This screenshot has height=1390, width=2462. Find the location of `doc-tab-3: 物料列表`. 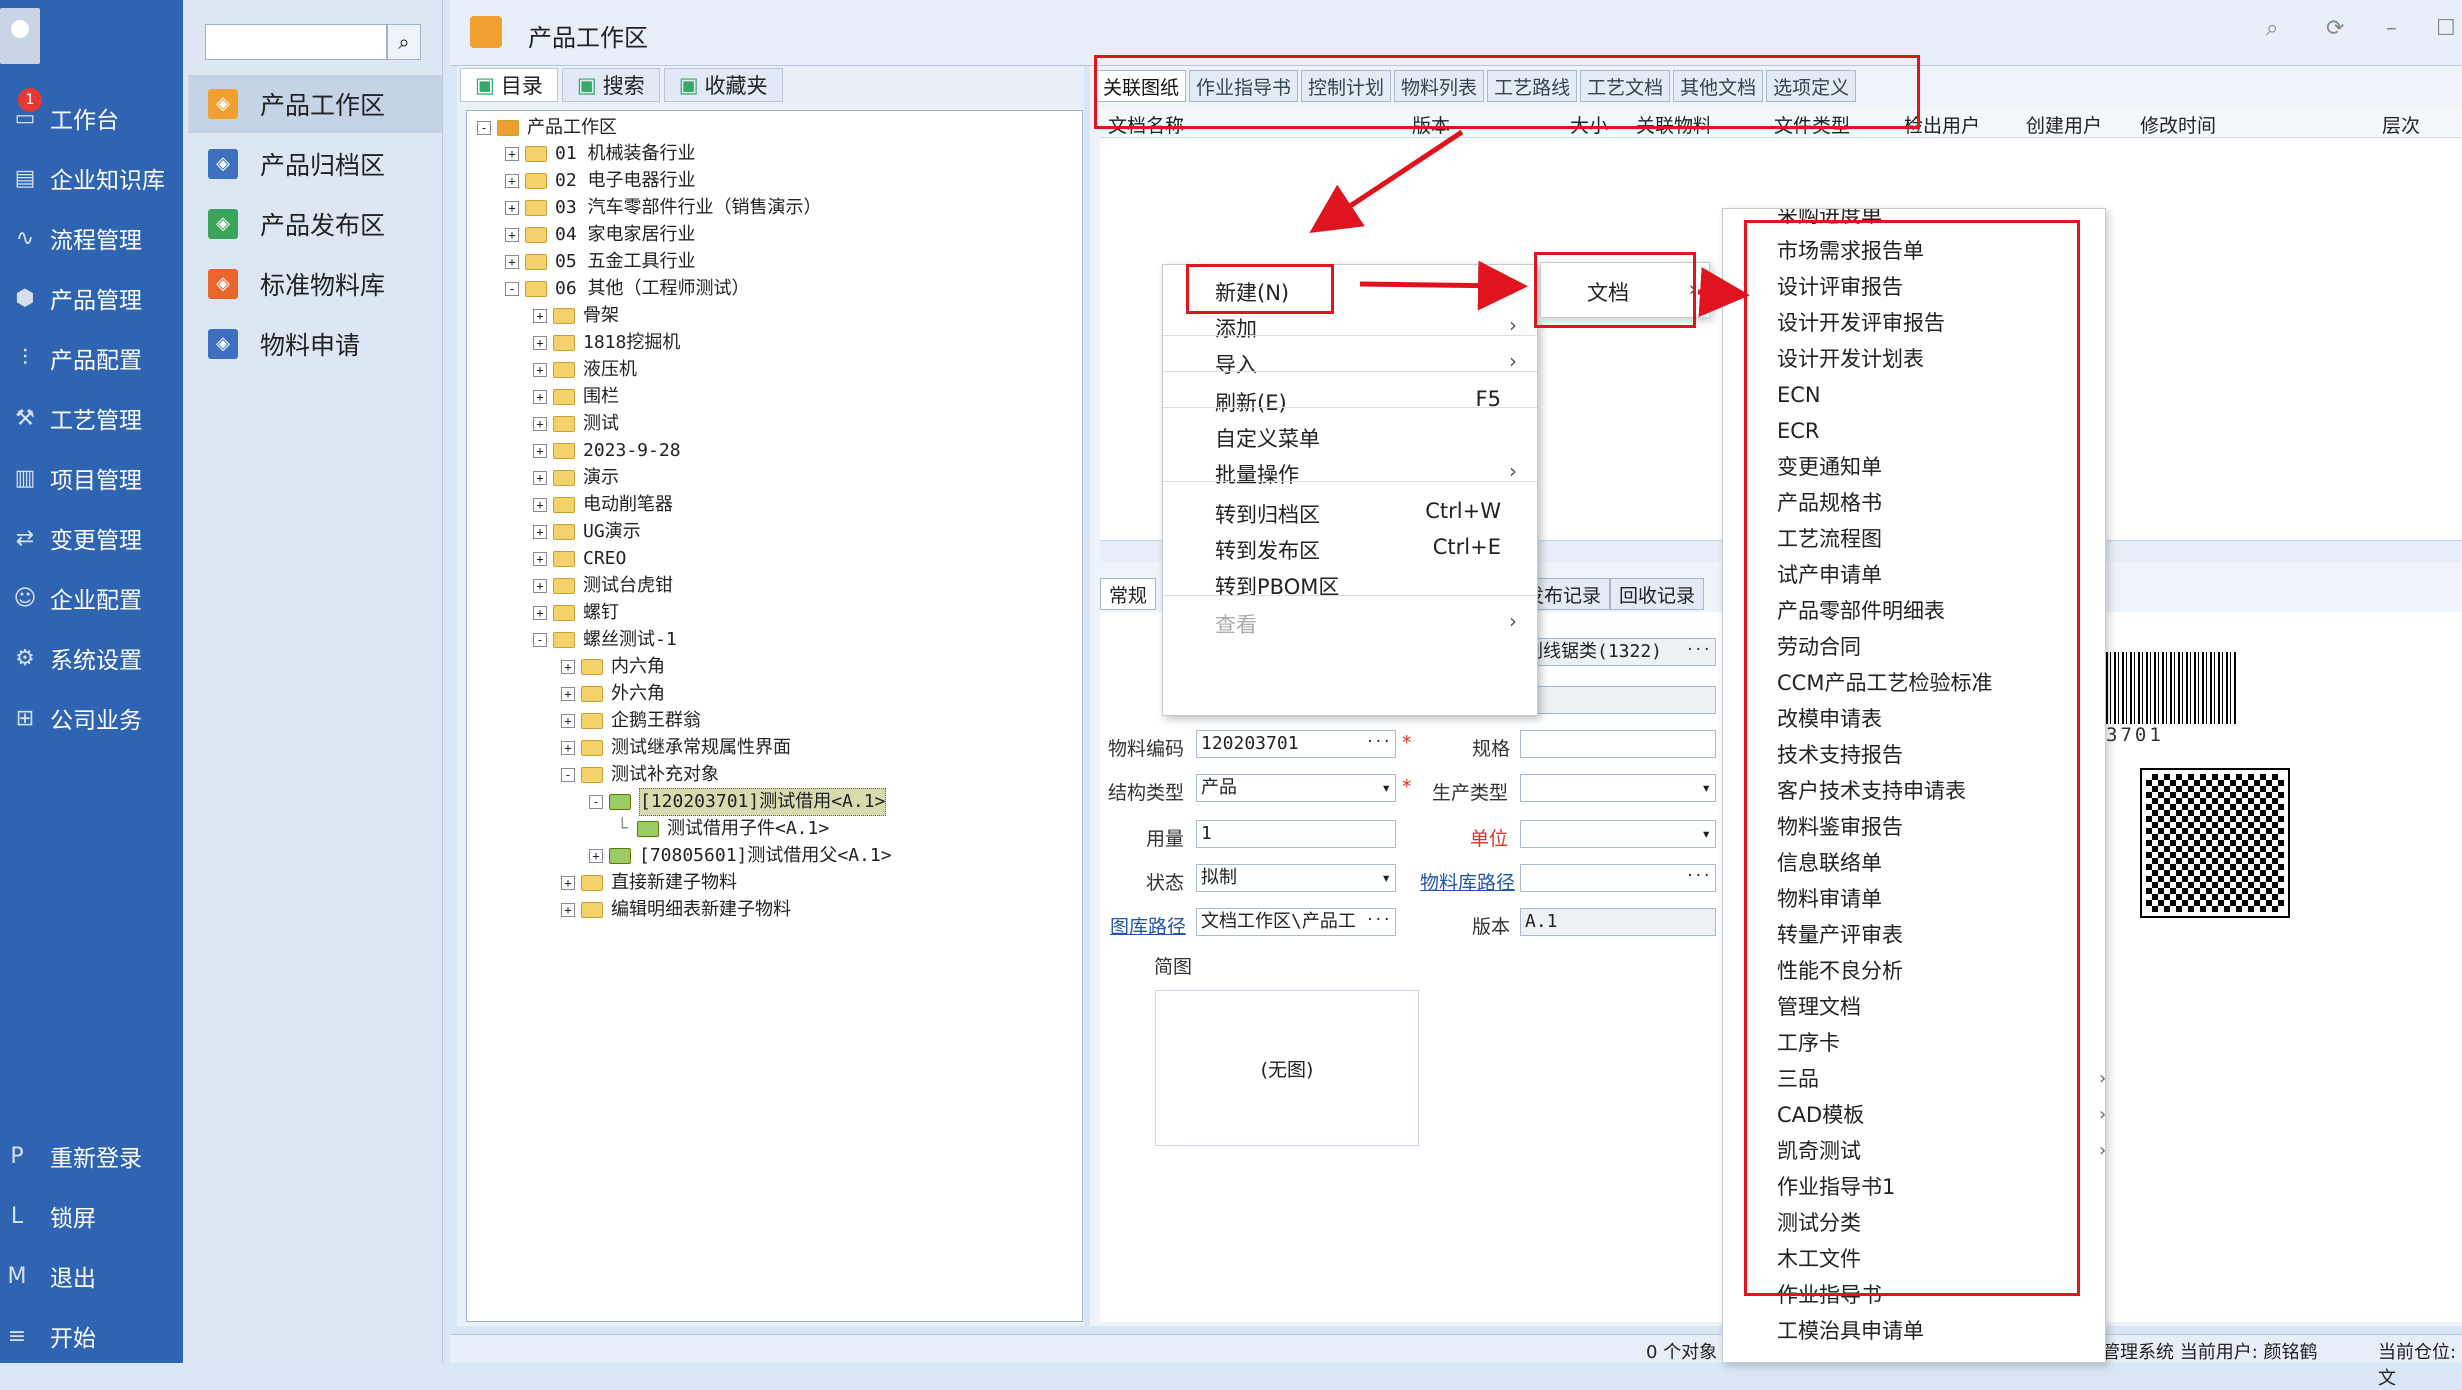

doc-tab-3: 物料列表 is located at coordinates (1439, 86).